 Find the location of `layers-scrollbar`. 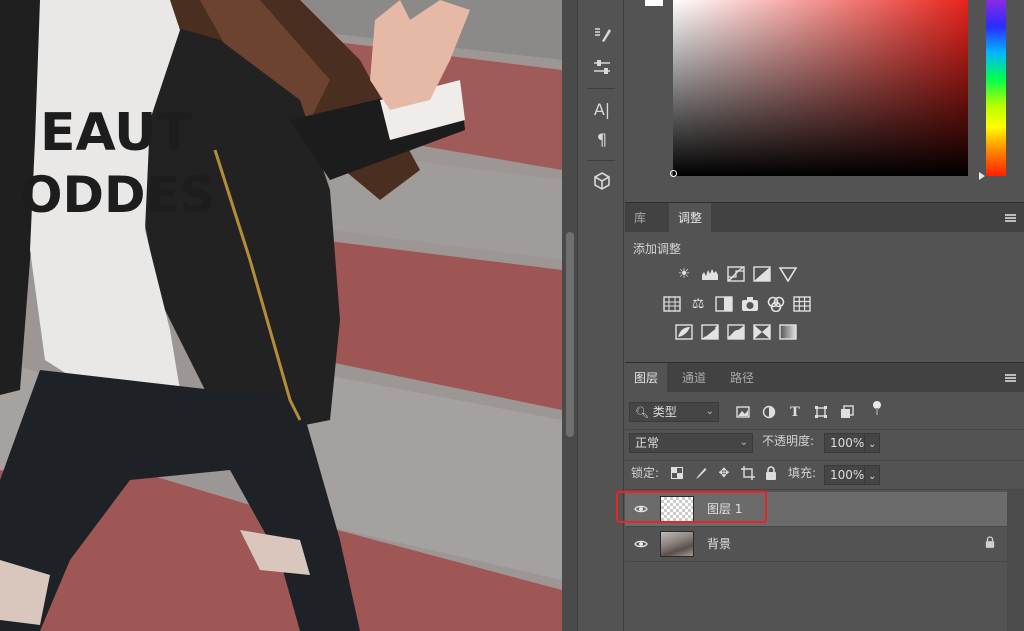

layers-scrollbar is located at coordinates (1015, 560).